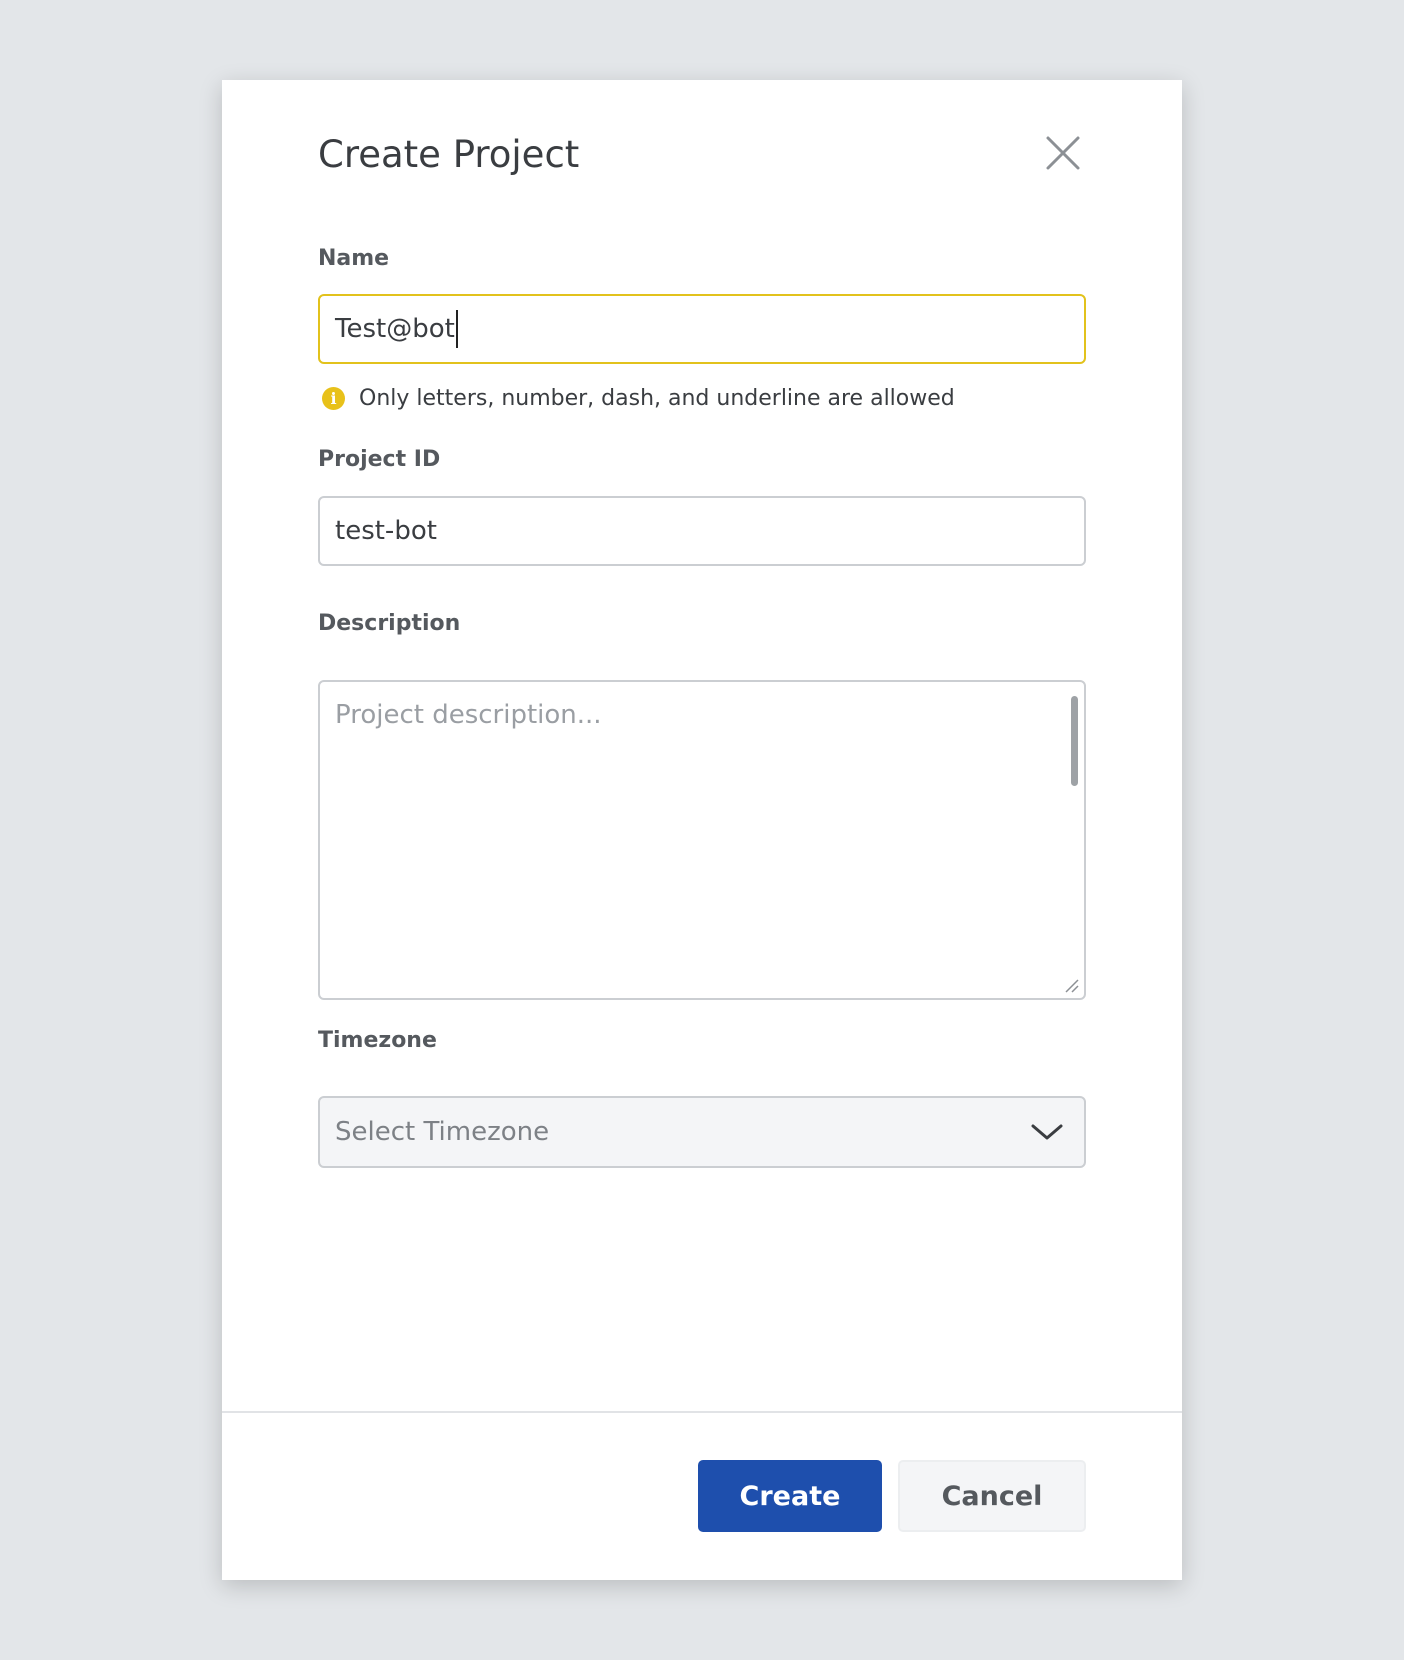 This screenshot has height=1660, width=1404. I want to click on name-label: Name, so click(354, 258).